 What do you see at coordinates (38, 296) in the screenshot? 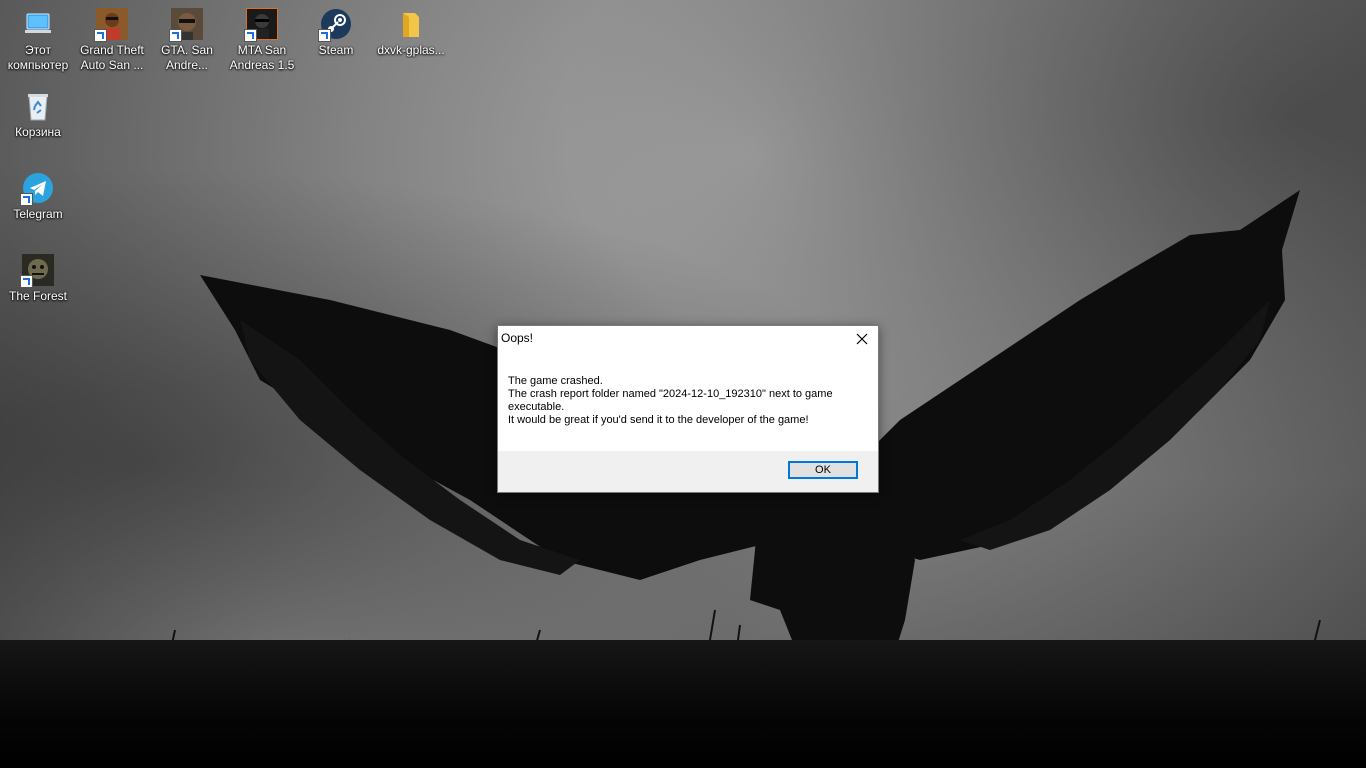
I see `desktop-icon-label: The Forest` at bounding box center [38, 296].